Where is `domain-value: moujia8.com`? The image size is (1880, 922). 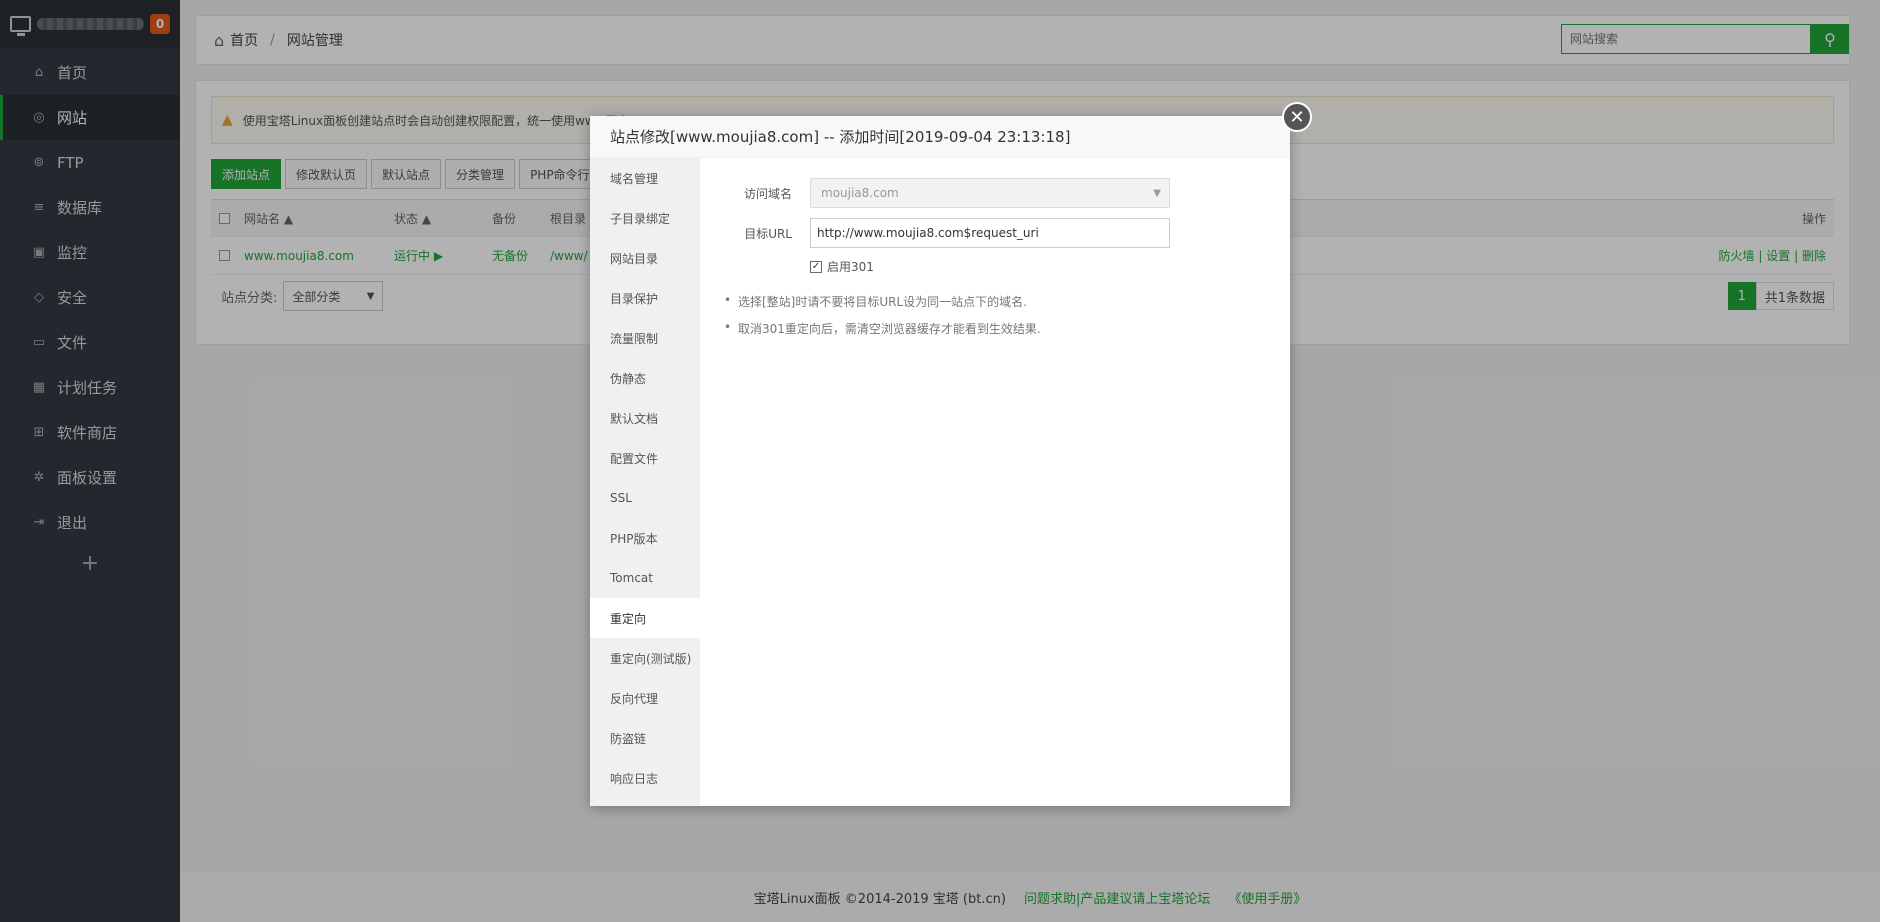
domain-value: moujia8.com is located at coordinates (860, 193).